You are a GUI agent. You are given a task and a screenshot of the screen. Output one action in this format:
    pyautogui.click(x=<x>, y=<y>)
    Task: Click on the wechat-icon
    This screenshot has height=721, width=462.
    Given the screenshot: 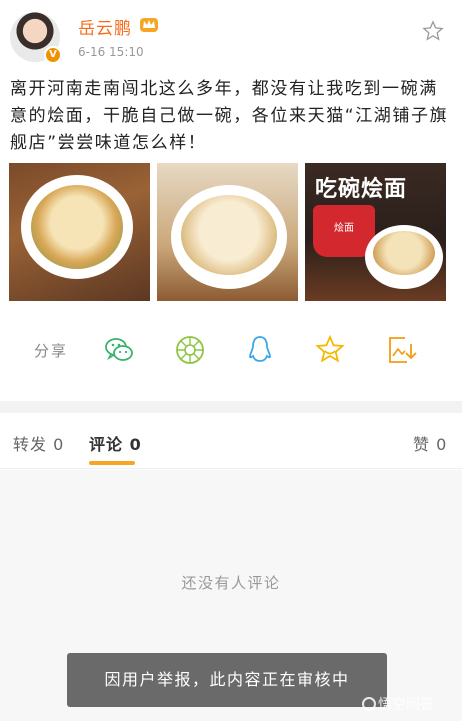 What is the action you would take?
    pyautogui.click(x=119, y=350)
    